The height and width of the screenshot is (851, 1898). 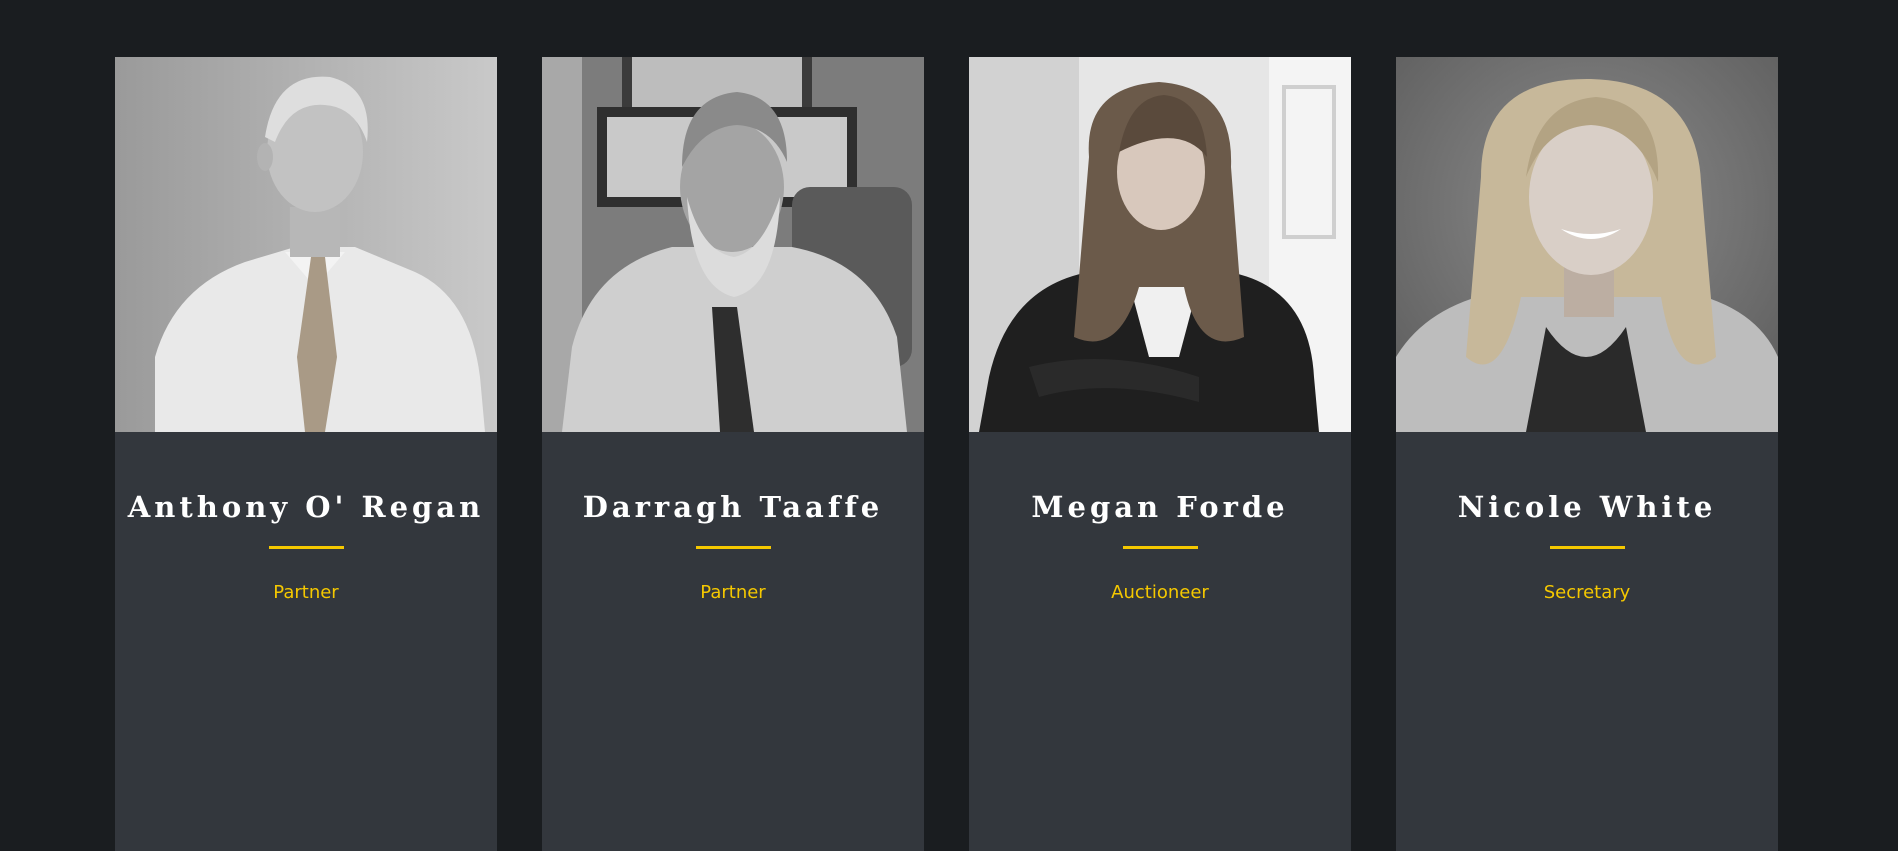 I want to click on portrait-woman-blonde-image, so click(x=1587, y=244).